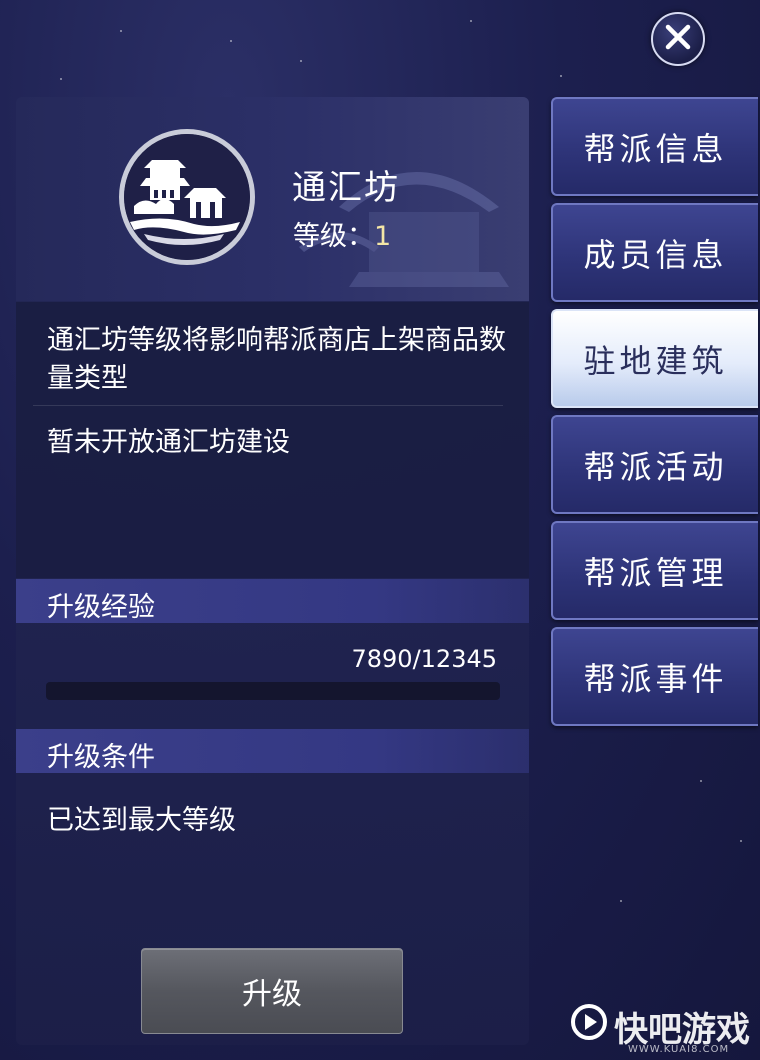  Describe the element at coordinates (320, 236) in the screenshot. I see `level-label: 等级` at that location.